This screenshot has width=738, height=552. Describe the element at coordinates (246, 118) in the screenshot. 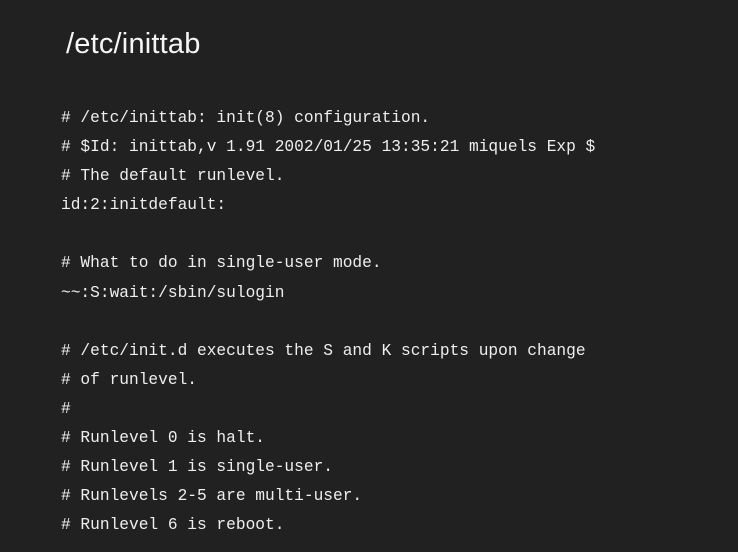

I see `code-line: # /etc/inittab: init(8) configuration.` at that location.